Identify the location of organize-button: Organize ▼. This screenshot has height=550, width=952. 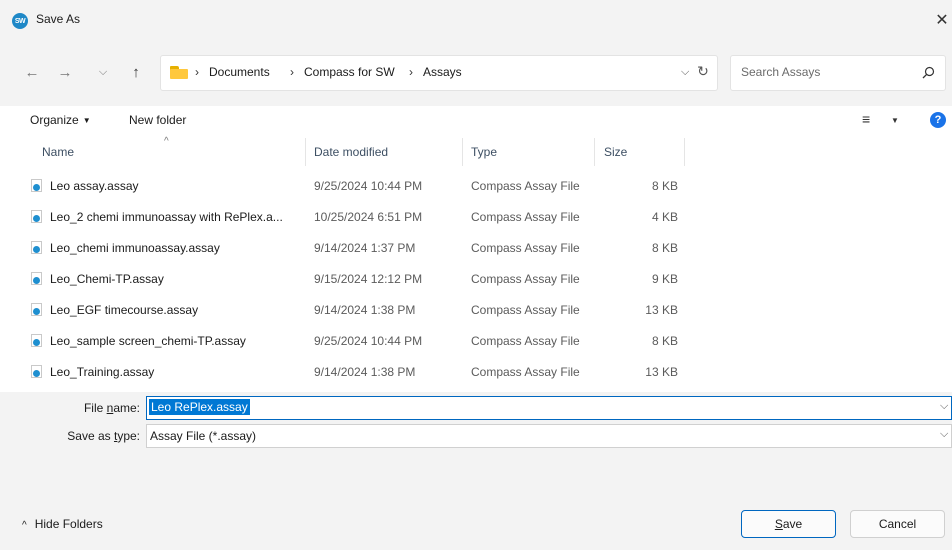
(60, 120).